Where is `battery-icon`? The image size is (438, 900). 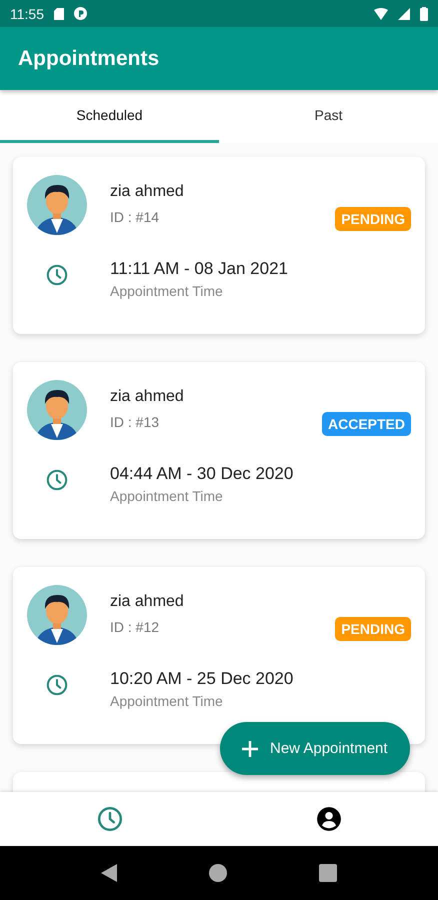
battery-icon is located at coordinates (424, 13).